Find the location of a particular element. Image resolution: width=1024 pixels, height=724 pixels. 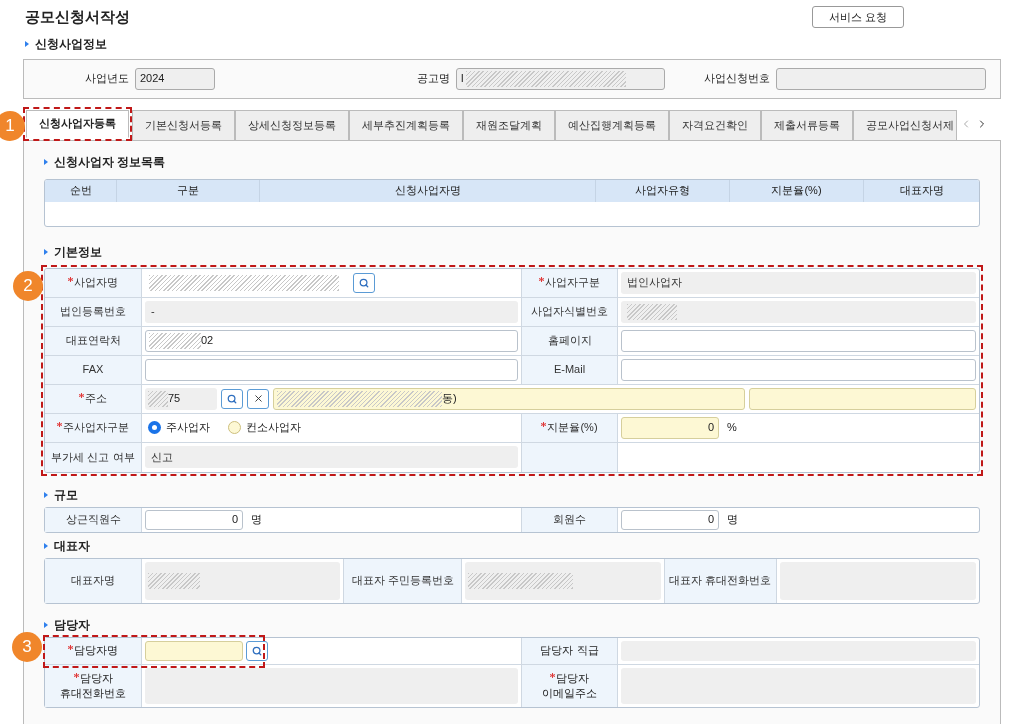

tab: 제출서류등록 is located at coordinates (807, 125).